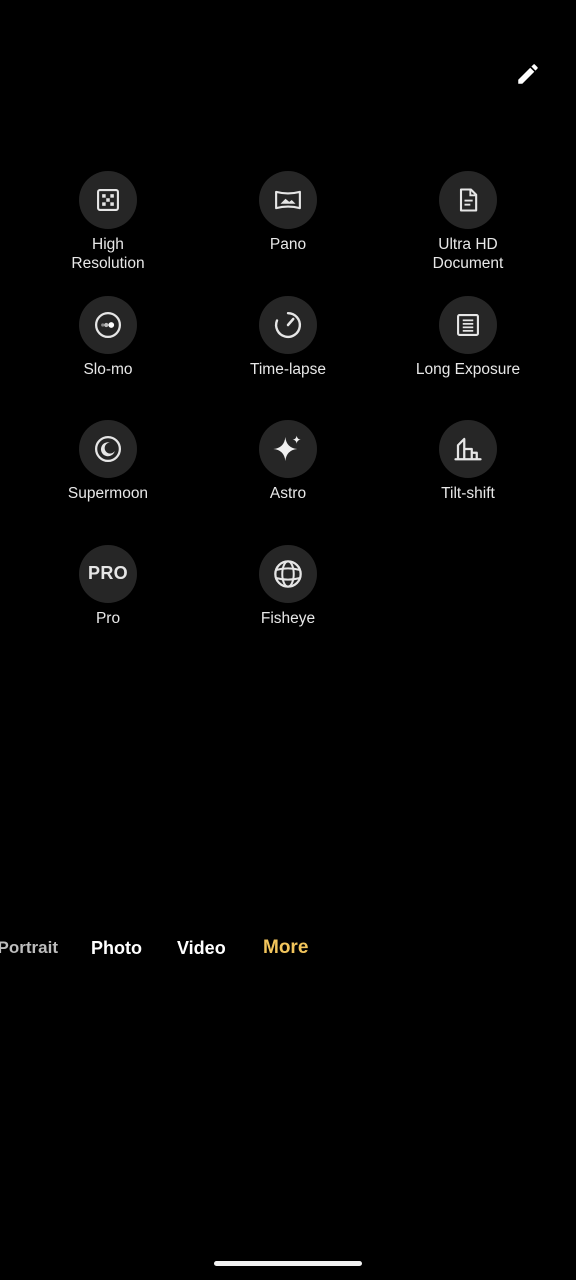  Describe the element at coordinates (29, 948) in the screenshot. I see `tab-portrait: Portrait` at that location.